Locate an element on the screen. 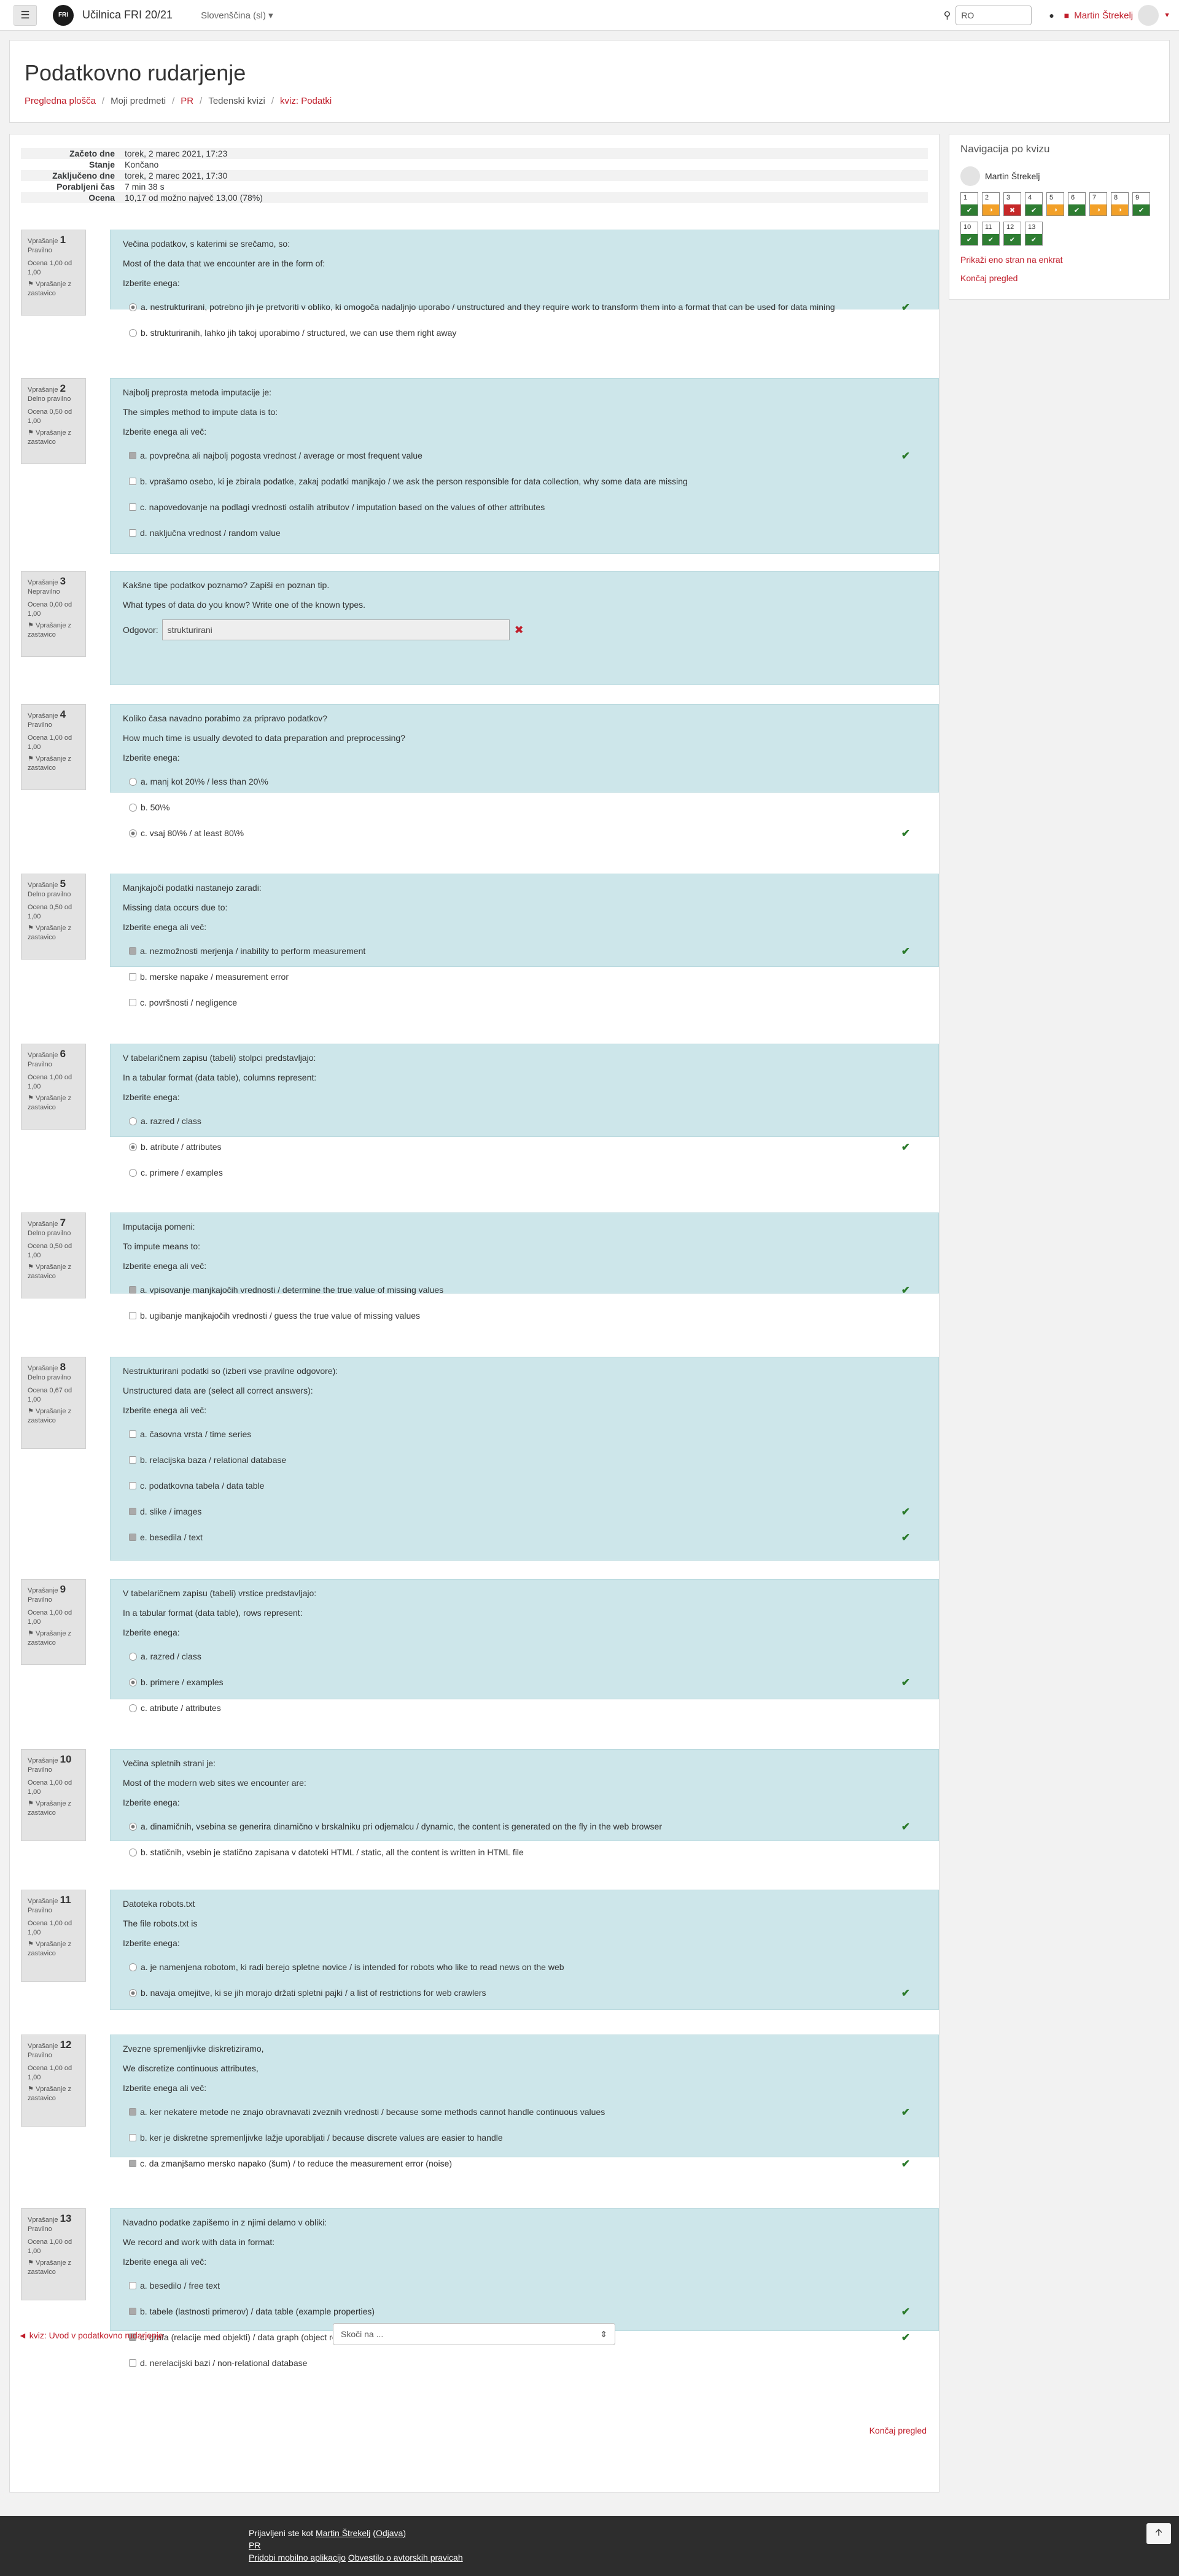 This screenshot has width=1179, height=2576. footer-course-link: PR is located at coordinates (254, 2545).